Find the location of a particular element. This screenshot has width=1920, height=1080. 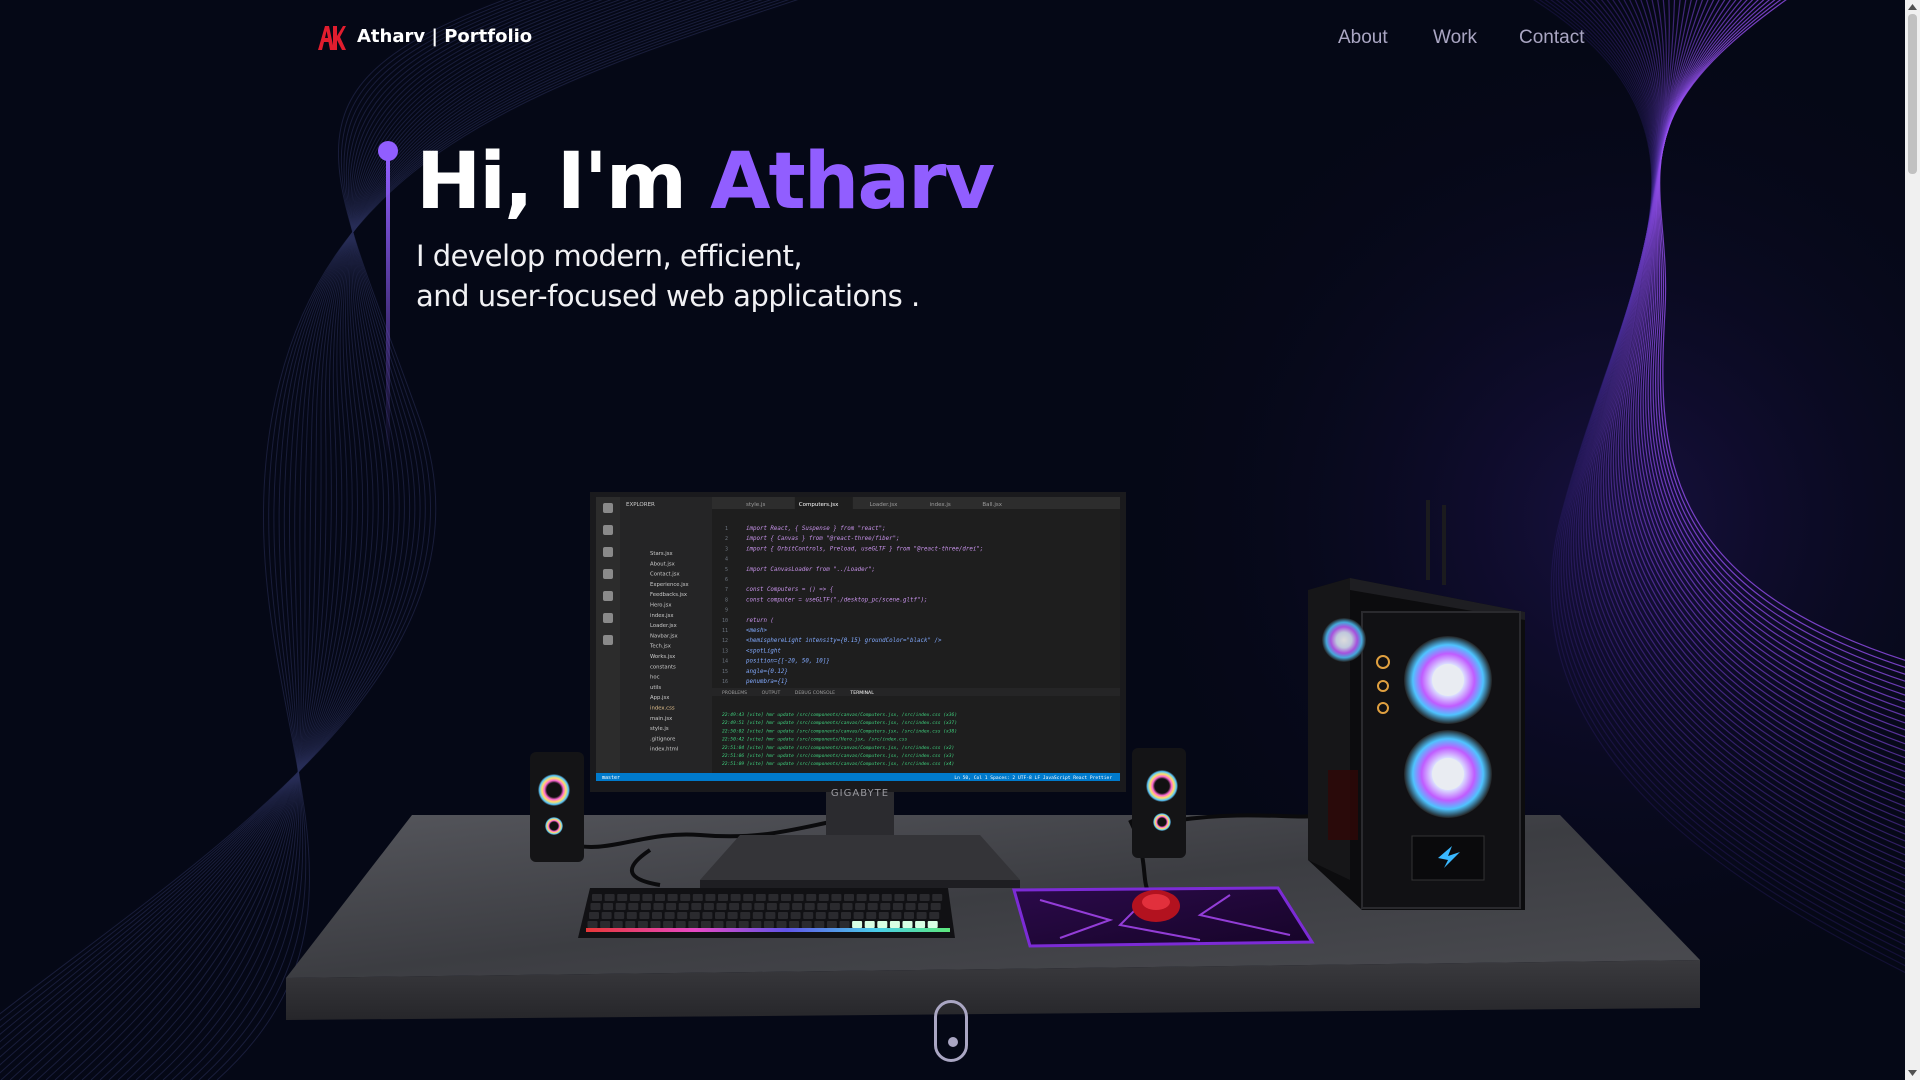

code-line: position={[-20, 50, 10]} is located at coordinates (788, 662).